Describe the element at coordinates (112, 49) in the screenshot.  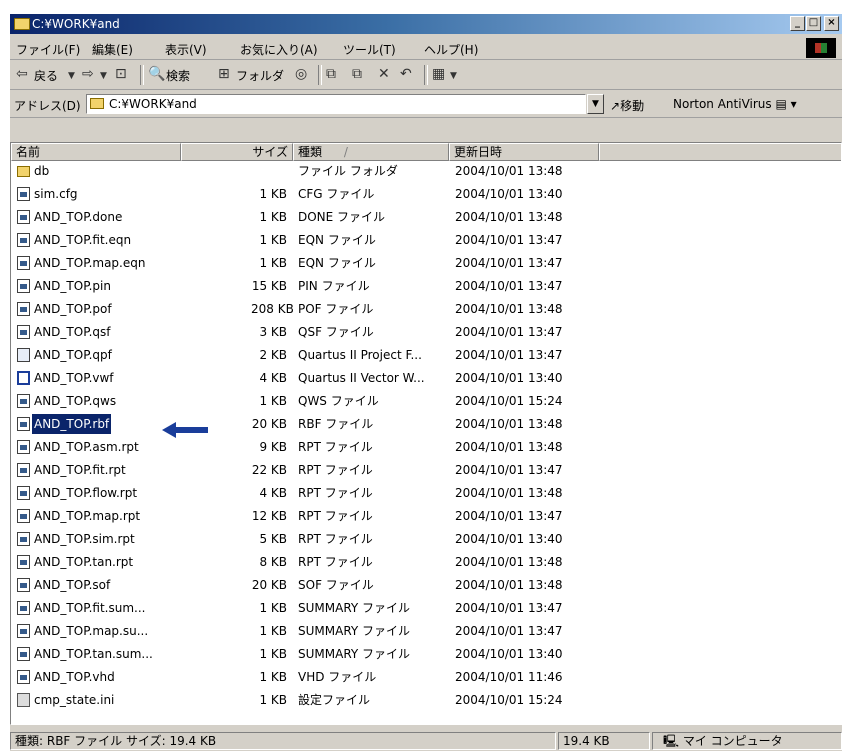
I see `menu-edit: 編集(E)` at that location.